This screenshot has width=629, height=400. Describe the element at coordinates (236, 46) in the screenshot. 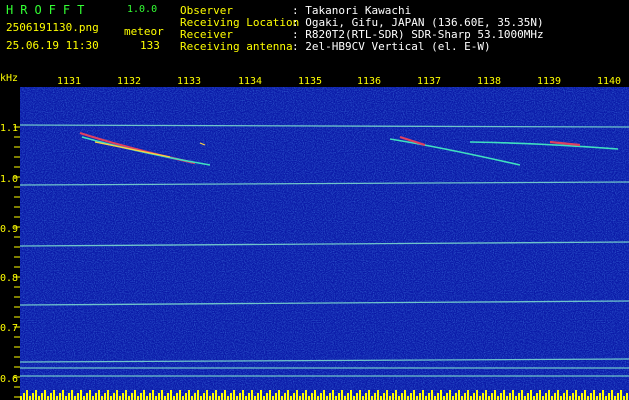

I see `info-label-antenna: Receiving antenna` at that location.